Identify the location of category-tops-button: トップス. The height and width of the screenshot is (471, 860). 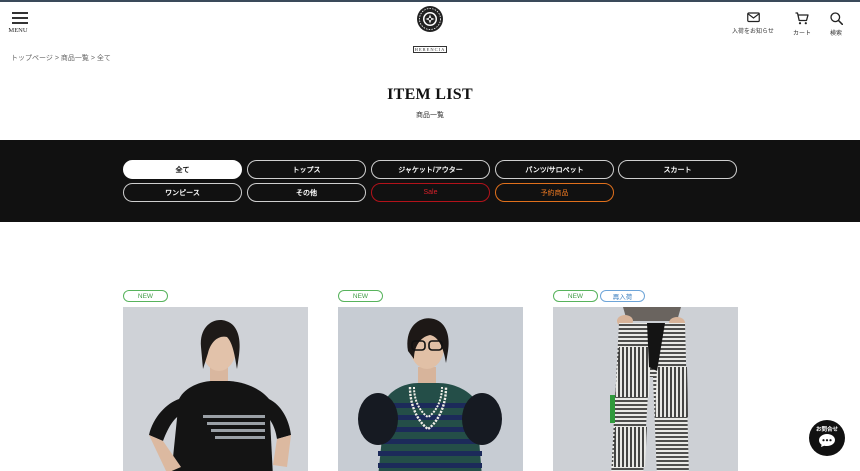
(306, 169).